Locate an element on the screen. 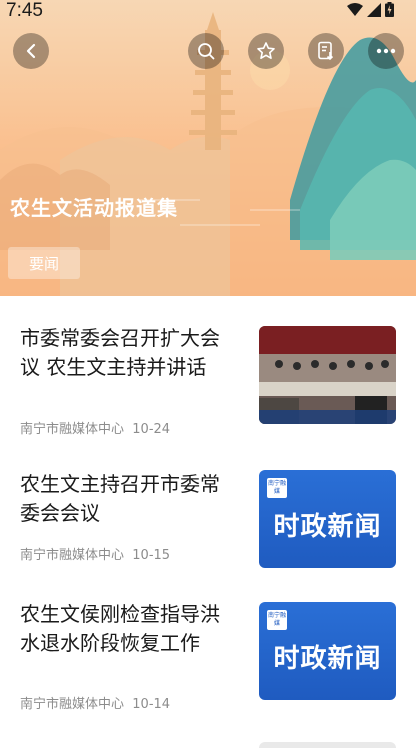  news-thumbnail-photo is located at coordinates (327, 375).